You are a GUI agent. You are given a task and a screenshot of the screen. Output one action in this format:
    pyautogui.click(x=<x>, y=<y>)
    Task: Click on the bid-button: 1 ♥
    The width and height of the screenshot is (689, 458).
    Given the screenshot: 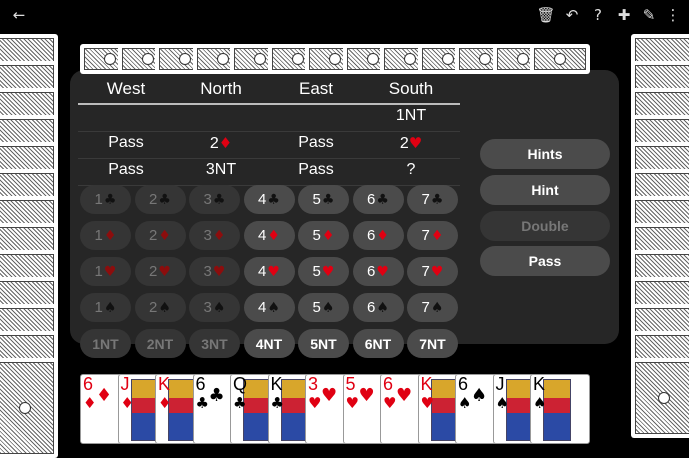 What is the action you would take?
    pyautogui.click(x=105, y=271)
    